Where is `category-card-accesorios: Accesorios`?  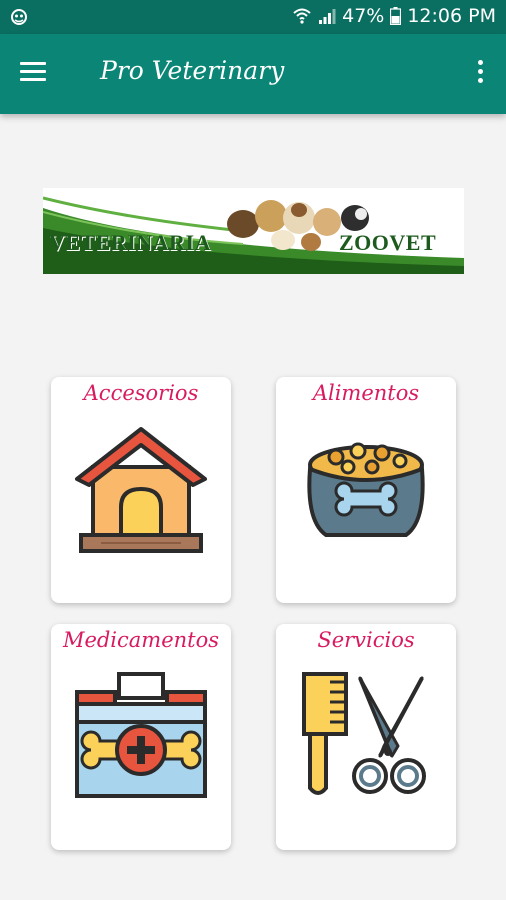
category-card-accesorios: Accesorios is located at coordinates (141, 490).